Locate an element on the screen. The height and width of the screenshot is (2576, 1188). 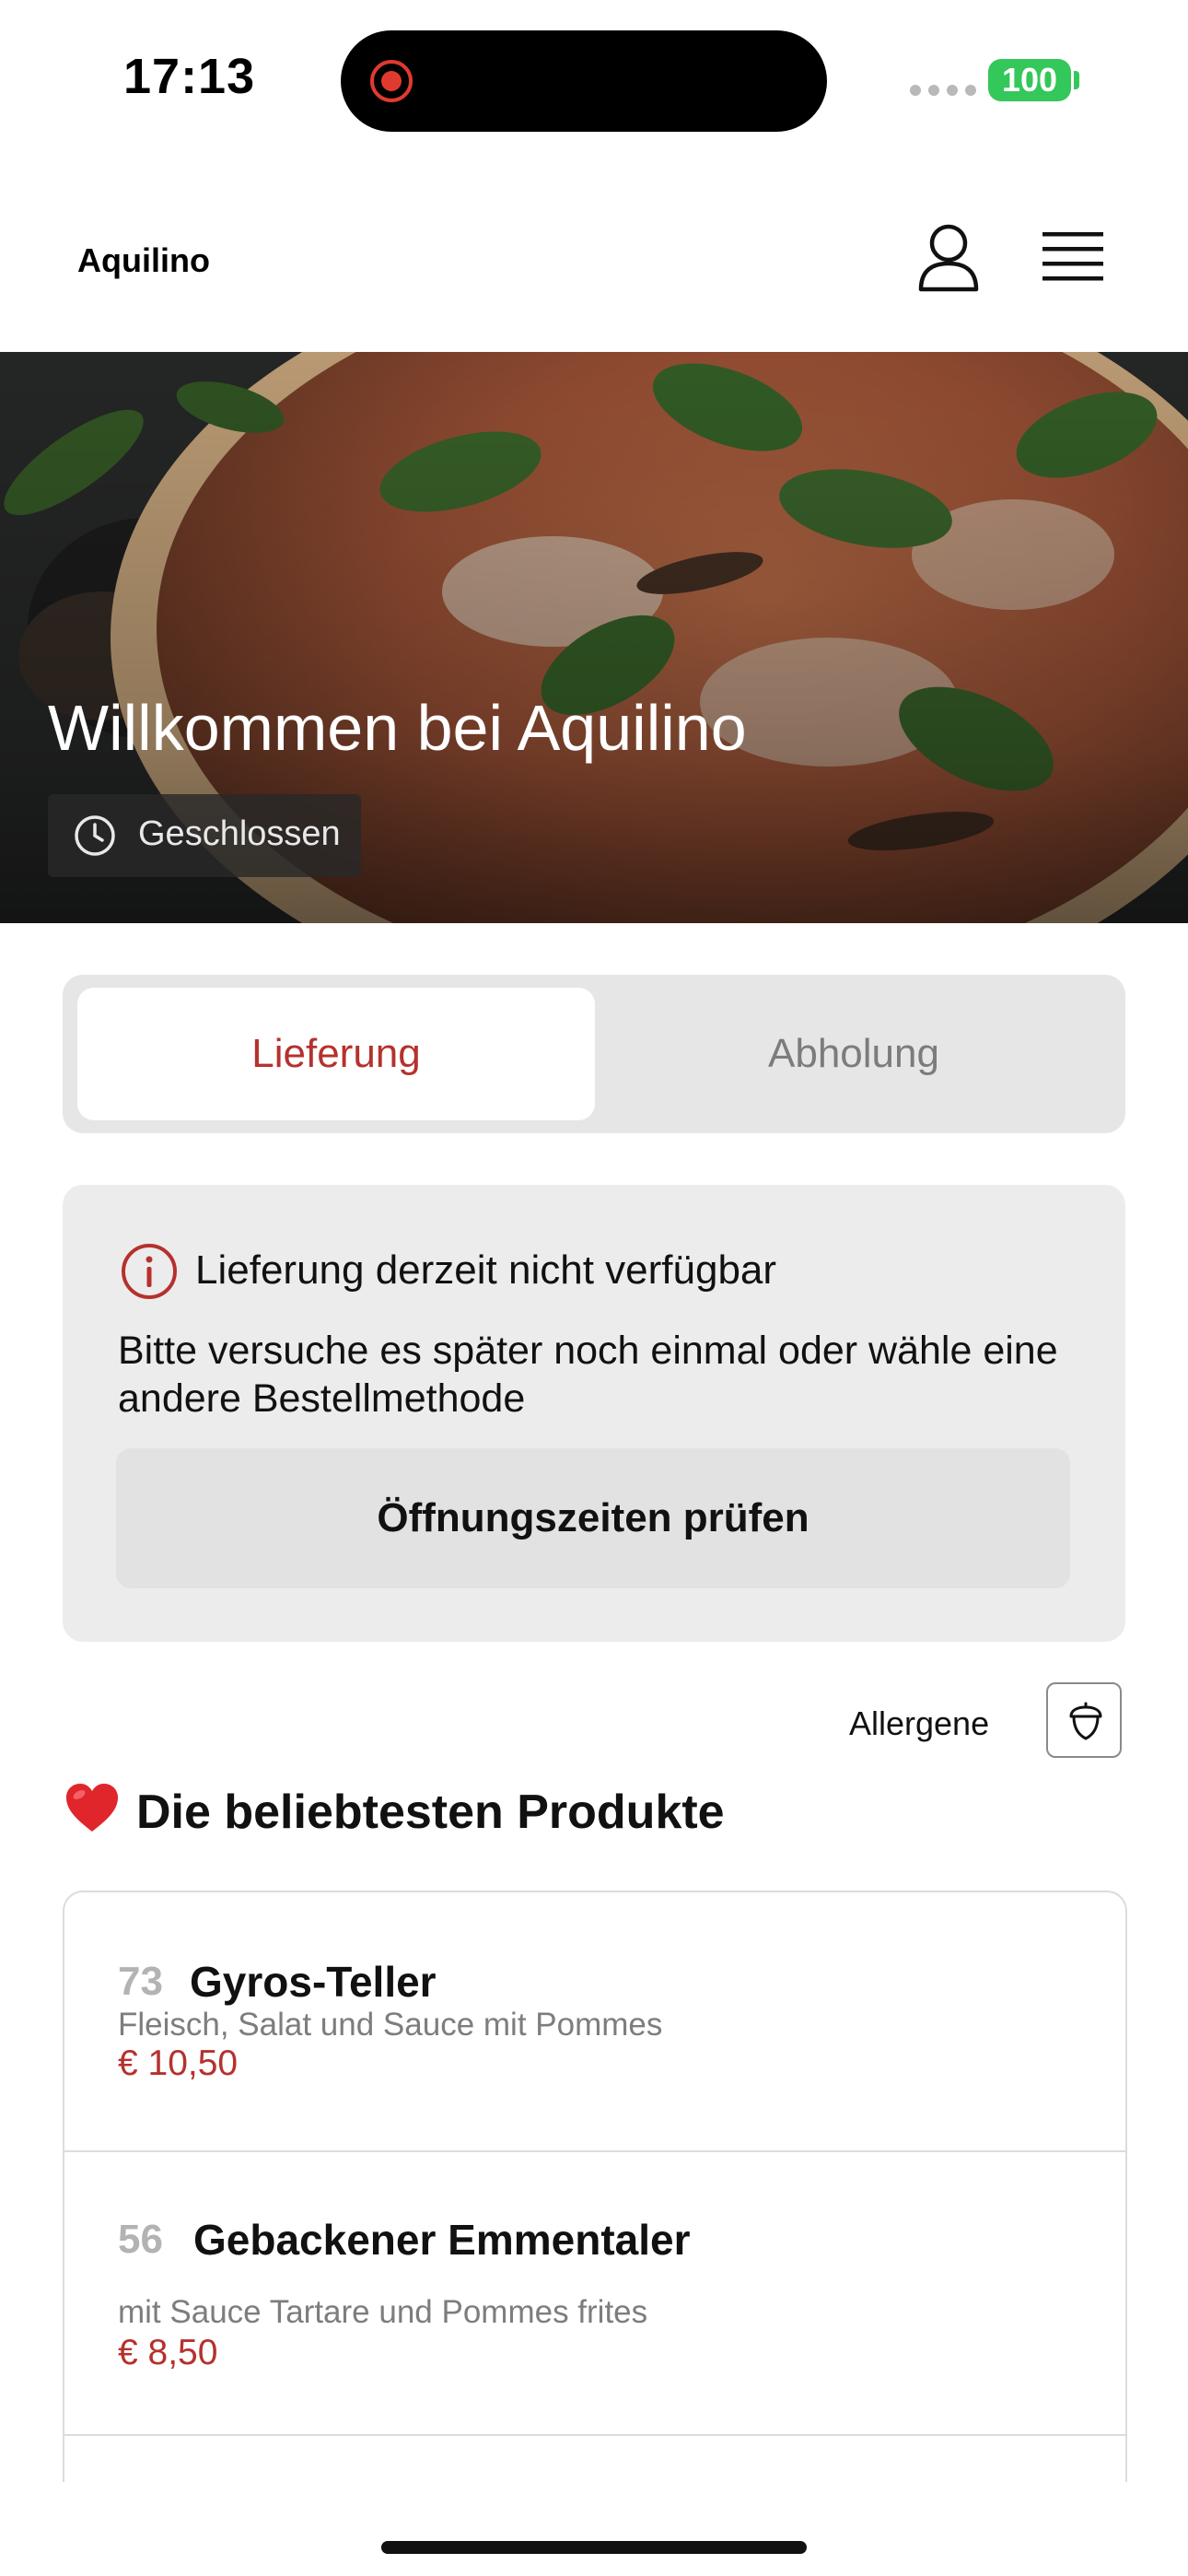
opening-status-label: Geschlossen is located at coordinates (239, 833).